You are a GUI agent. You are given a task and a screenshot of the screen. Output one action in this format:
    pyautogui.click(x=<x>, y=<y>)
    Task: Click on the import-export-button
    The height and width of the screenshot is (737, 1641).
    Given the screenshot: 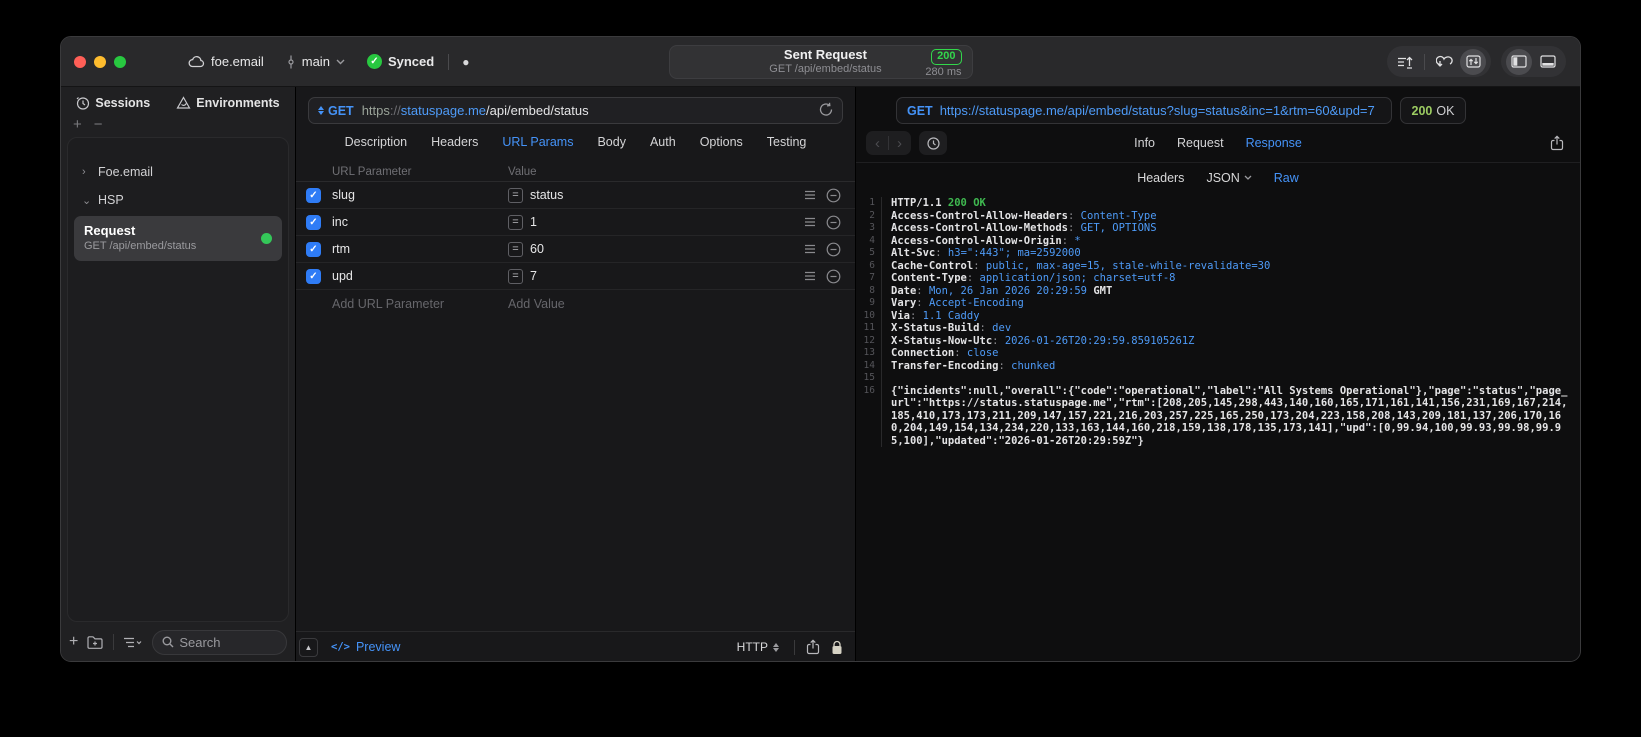 What is the action you would take?
    pyautogui.click(x=1405, y=62)
    